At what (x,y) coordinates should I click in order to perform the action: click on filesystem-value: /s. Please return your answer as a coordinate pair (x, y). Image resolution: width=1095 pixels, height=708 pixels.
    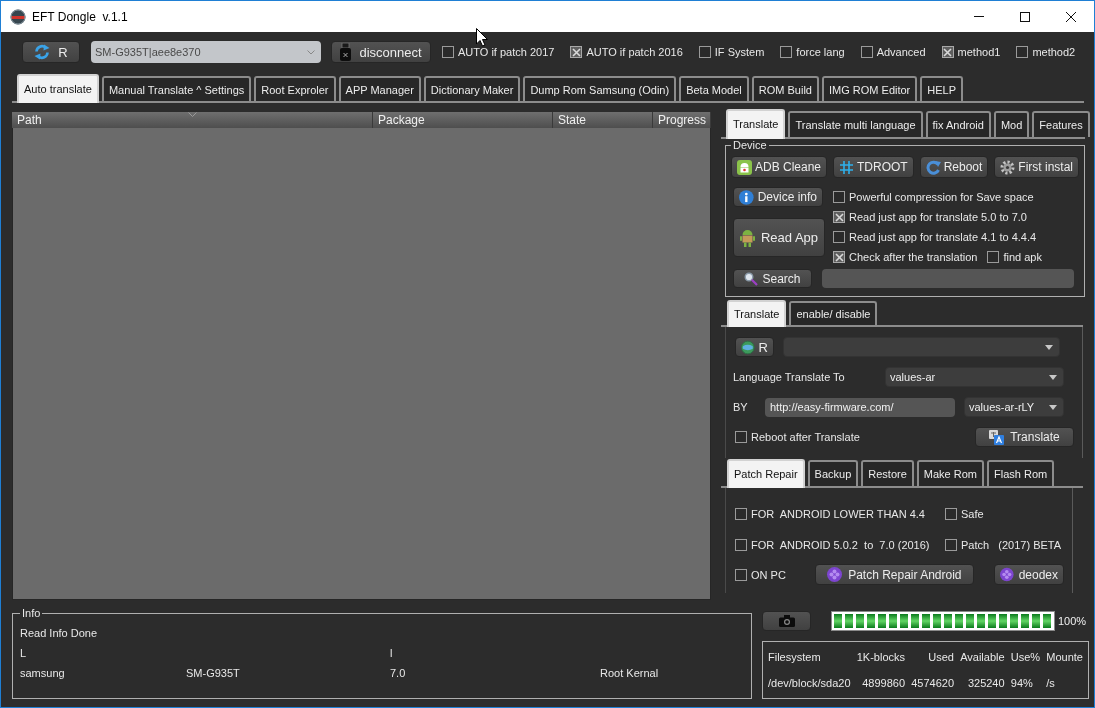
    Looking at the image, I should click on (1051, 683).